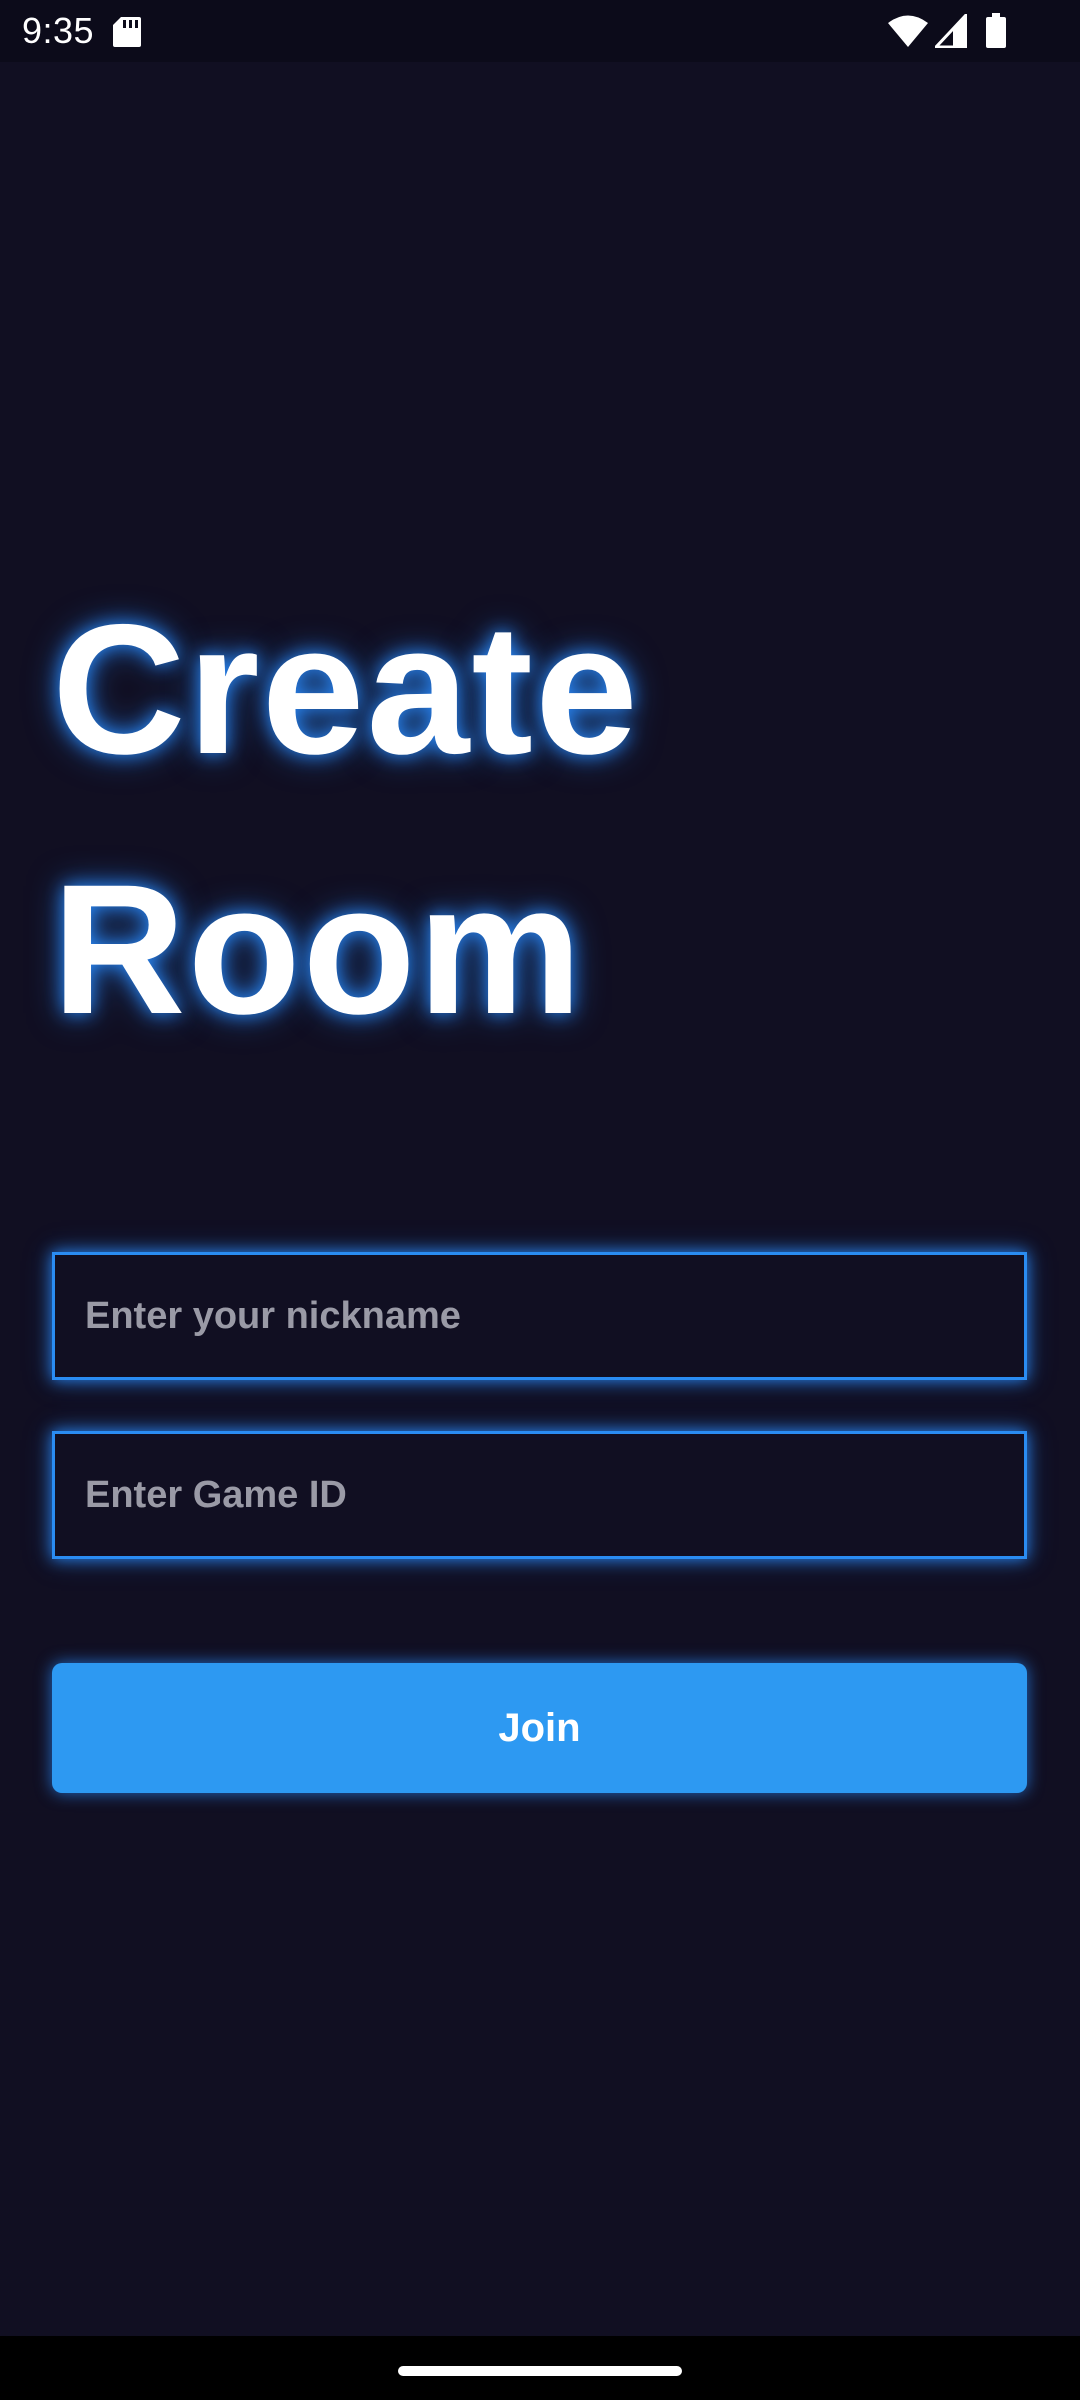 The width and height of the screenshot is (1080, 2400). What do you see at coordinates (908, 31) in the screenshot?
I see `wifi-icon` at bounding box center [908, 31].